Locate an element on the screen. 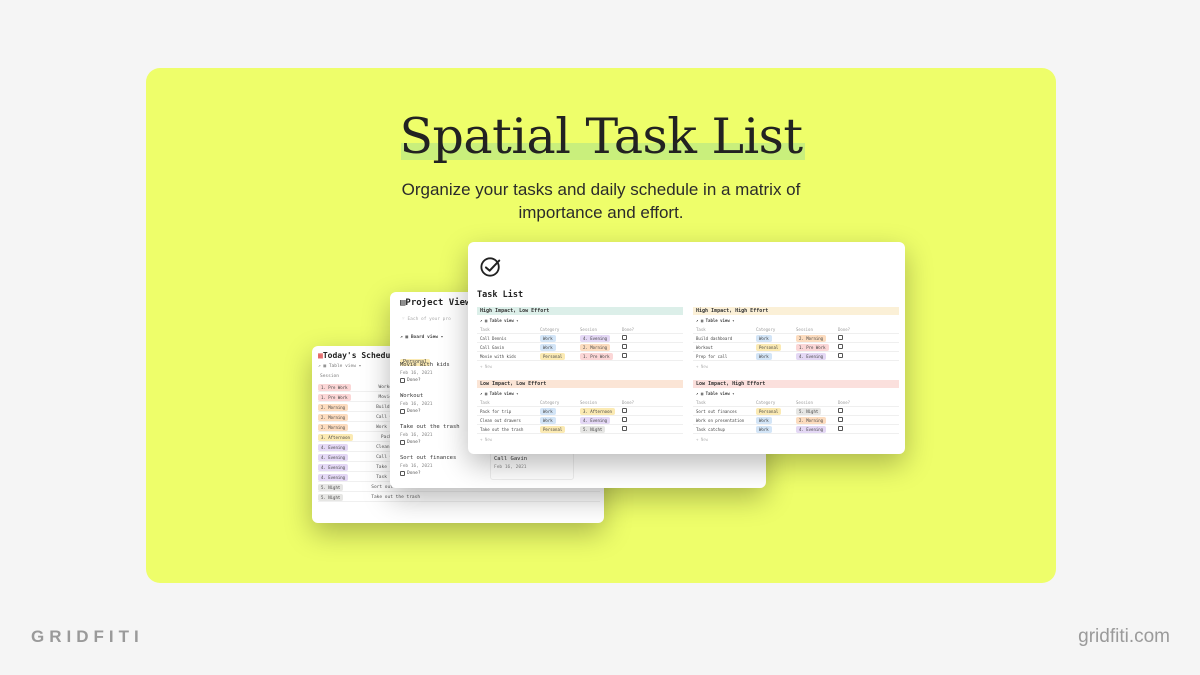  board-card-name: Take out the trash is located at coordinates (430, 427).